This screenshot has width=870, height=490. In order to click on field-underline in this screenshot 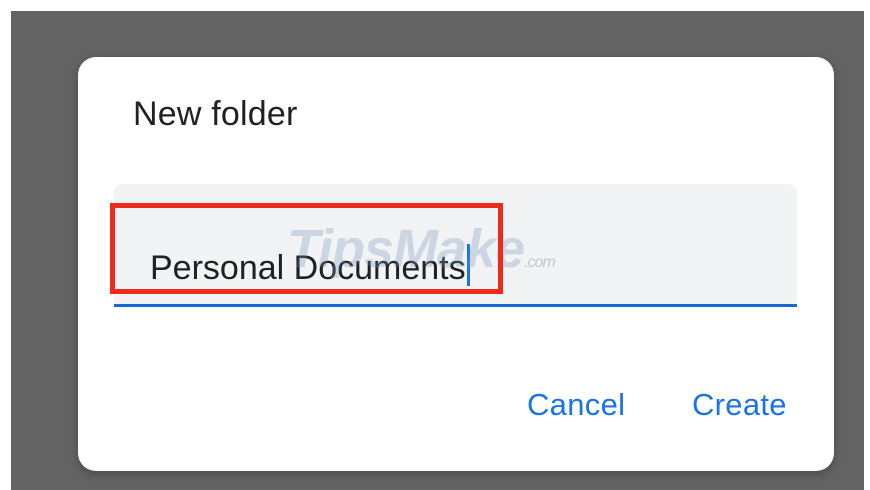, I will do `click(455, 305)`.